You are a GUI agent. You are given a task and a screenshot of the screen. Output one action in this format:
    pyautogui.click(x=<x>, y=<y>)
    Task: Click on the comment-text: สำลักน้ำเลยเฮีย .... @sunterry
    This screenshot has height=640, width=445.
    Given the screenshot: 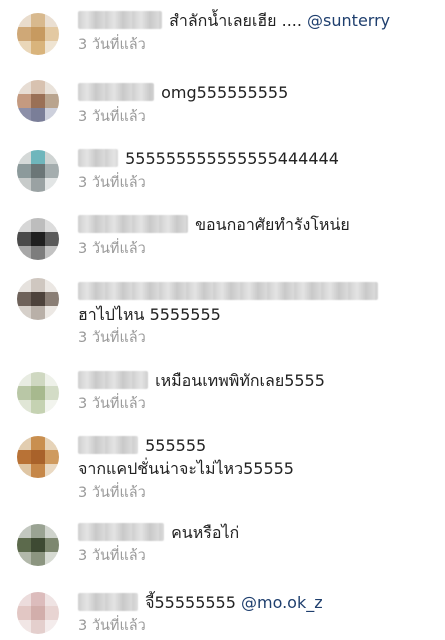 What is the action you would take?
    pyautogui.click(x=234, y=21)
    